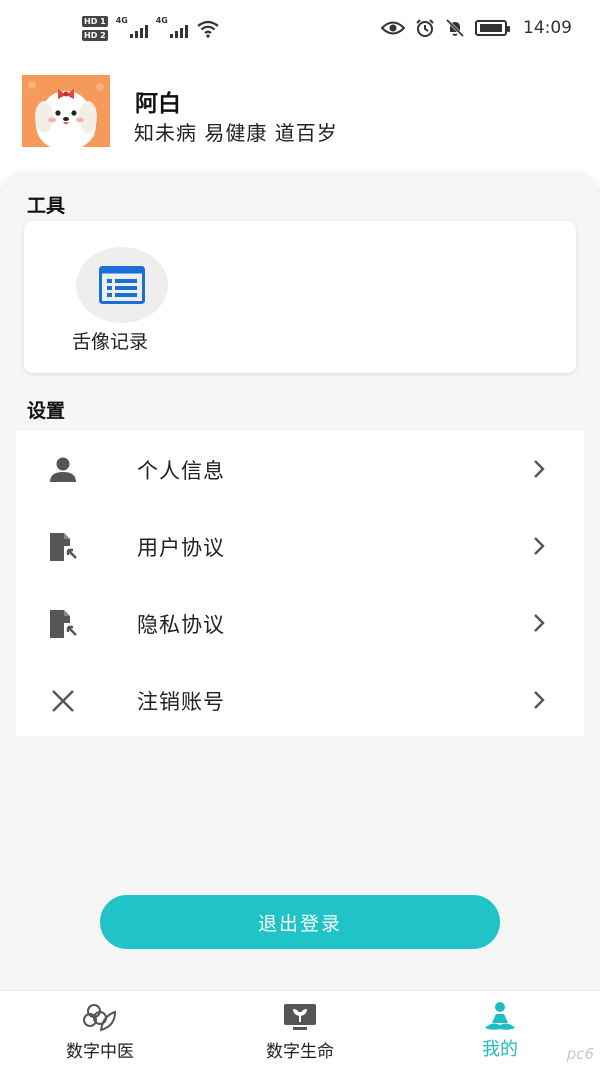 This screenshot has height=1067, width=600. I want to click on tools-section-title: 工具, so click(46, 206).